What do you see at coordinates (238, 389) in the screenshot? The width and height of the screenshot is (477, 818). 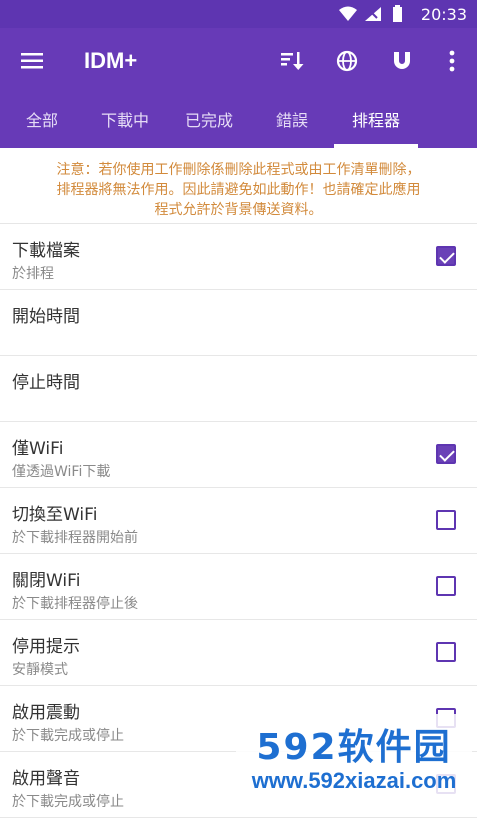 I see `setting-row-stop-time: 停止時間` at bounding box center [238, 389].